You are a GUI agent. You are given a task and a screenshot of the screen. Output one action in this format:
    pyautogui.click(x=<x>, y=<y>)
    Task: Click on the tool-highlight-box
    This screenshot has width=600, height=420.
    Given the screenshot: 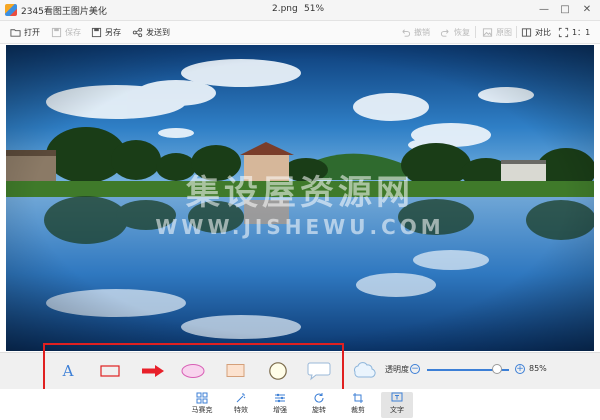 What is the action you would take?
    pyautogui.click(x=193, y=368)
    